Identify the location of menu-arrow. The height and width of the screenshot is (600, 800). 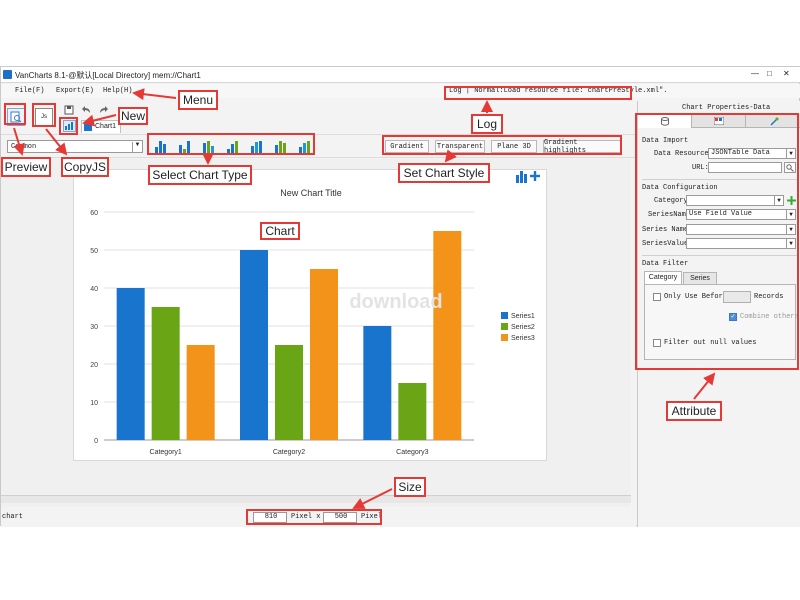
(154, 94).